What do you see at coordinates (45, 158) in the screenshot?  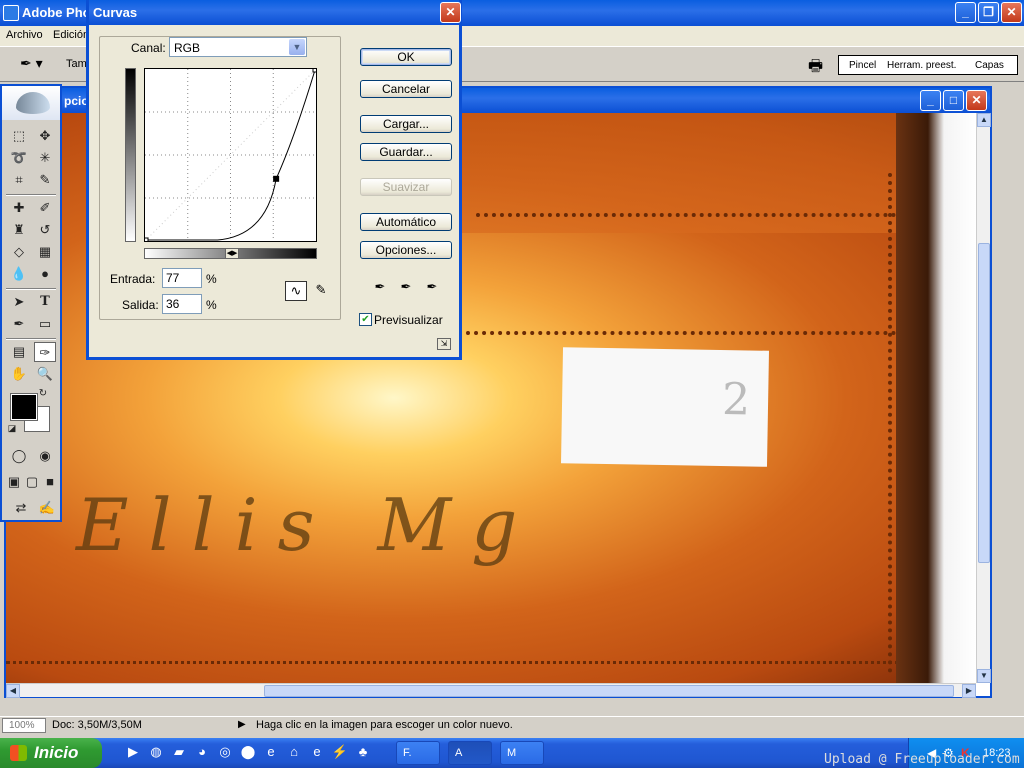 I see `magic-wand-icon: ✳` at bounding box center [45, 158].